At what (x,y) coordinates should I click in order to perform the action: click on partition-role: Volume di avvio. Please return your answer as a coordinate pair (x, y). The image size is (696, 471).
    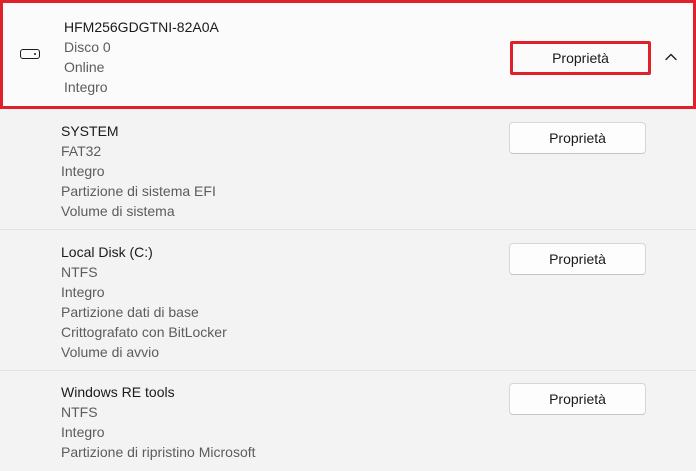
    Looking at the image, I should click on (110, 352).